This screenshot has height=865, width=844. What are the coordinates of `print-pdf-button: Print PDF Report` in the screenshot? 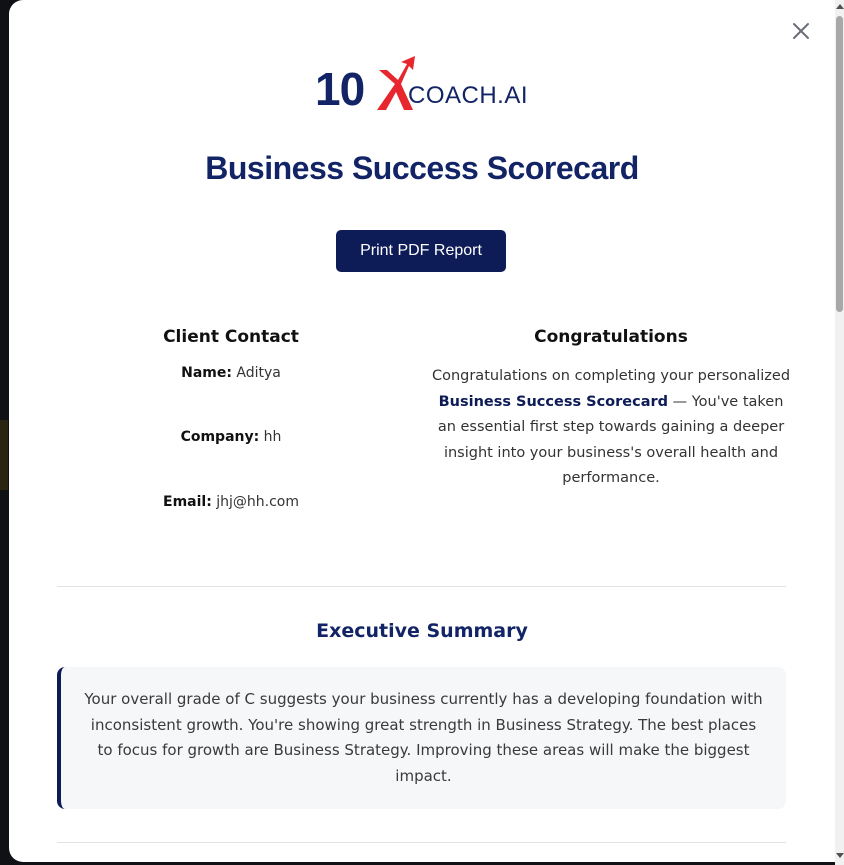 It's located at (421, 251).